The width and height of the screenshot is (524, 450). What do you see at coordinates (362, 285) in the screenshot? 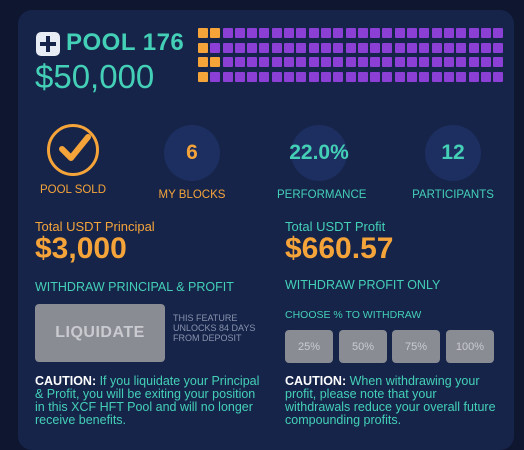
I see `withdraw-profit-link: WITHDRAW PROFIT ONLY` at bounding box center [362, 285].